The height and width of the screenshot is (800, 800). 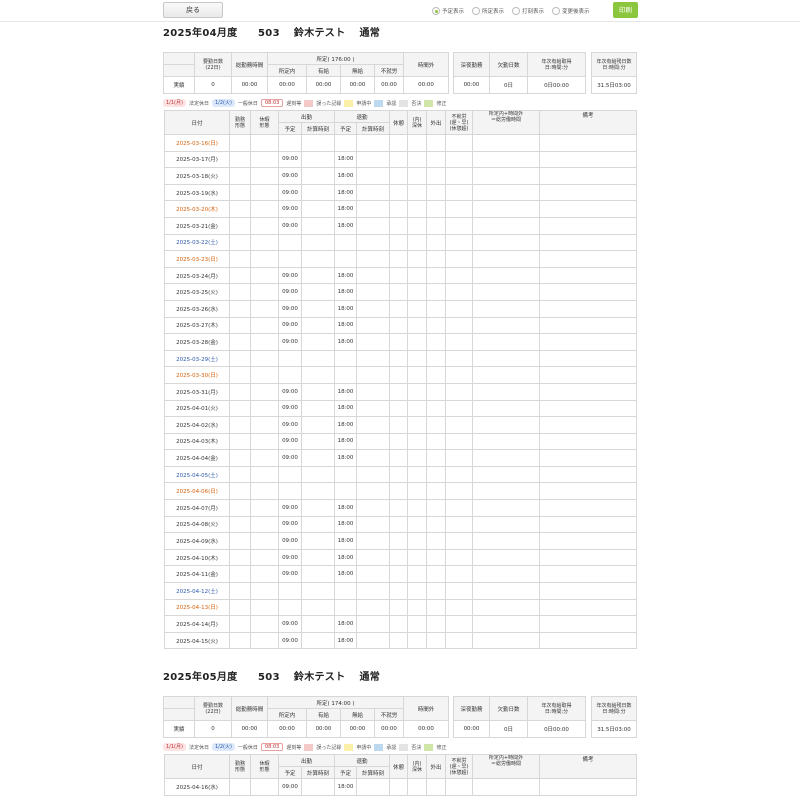 What do you see at coordinates (197, 391) in the screenshot?
I see `row-date: 2025-03-31(月)` at bounding box center [197, 391].